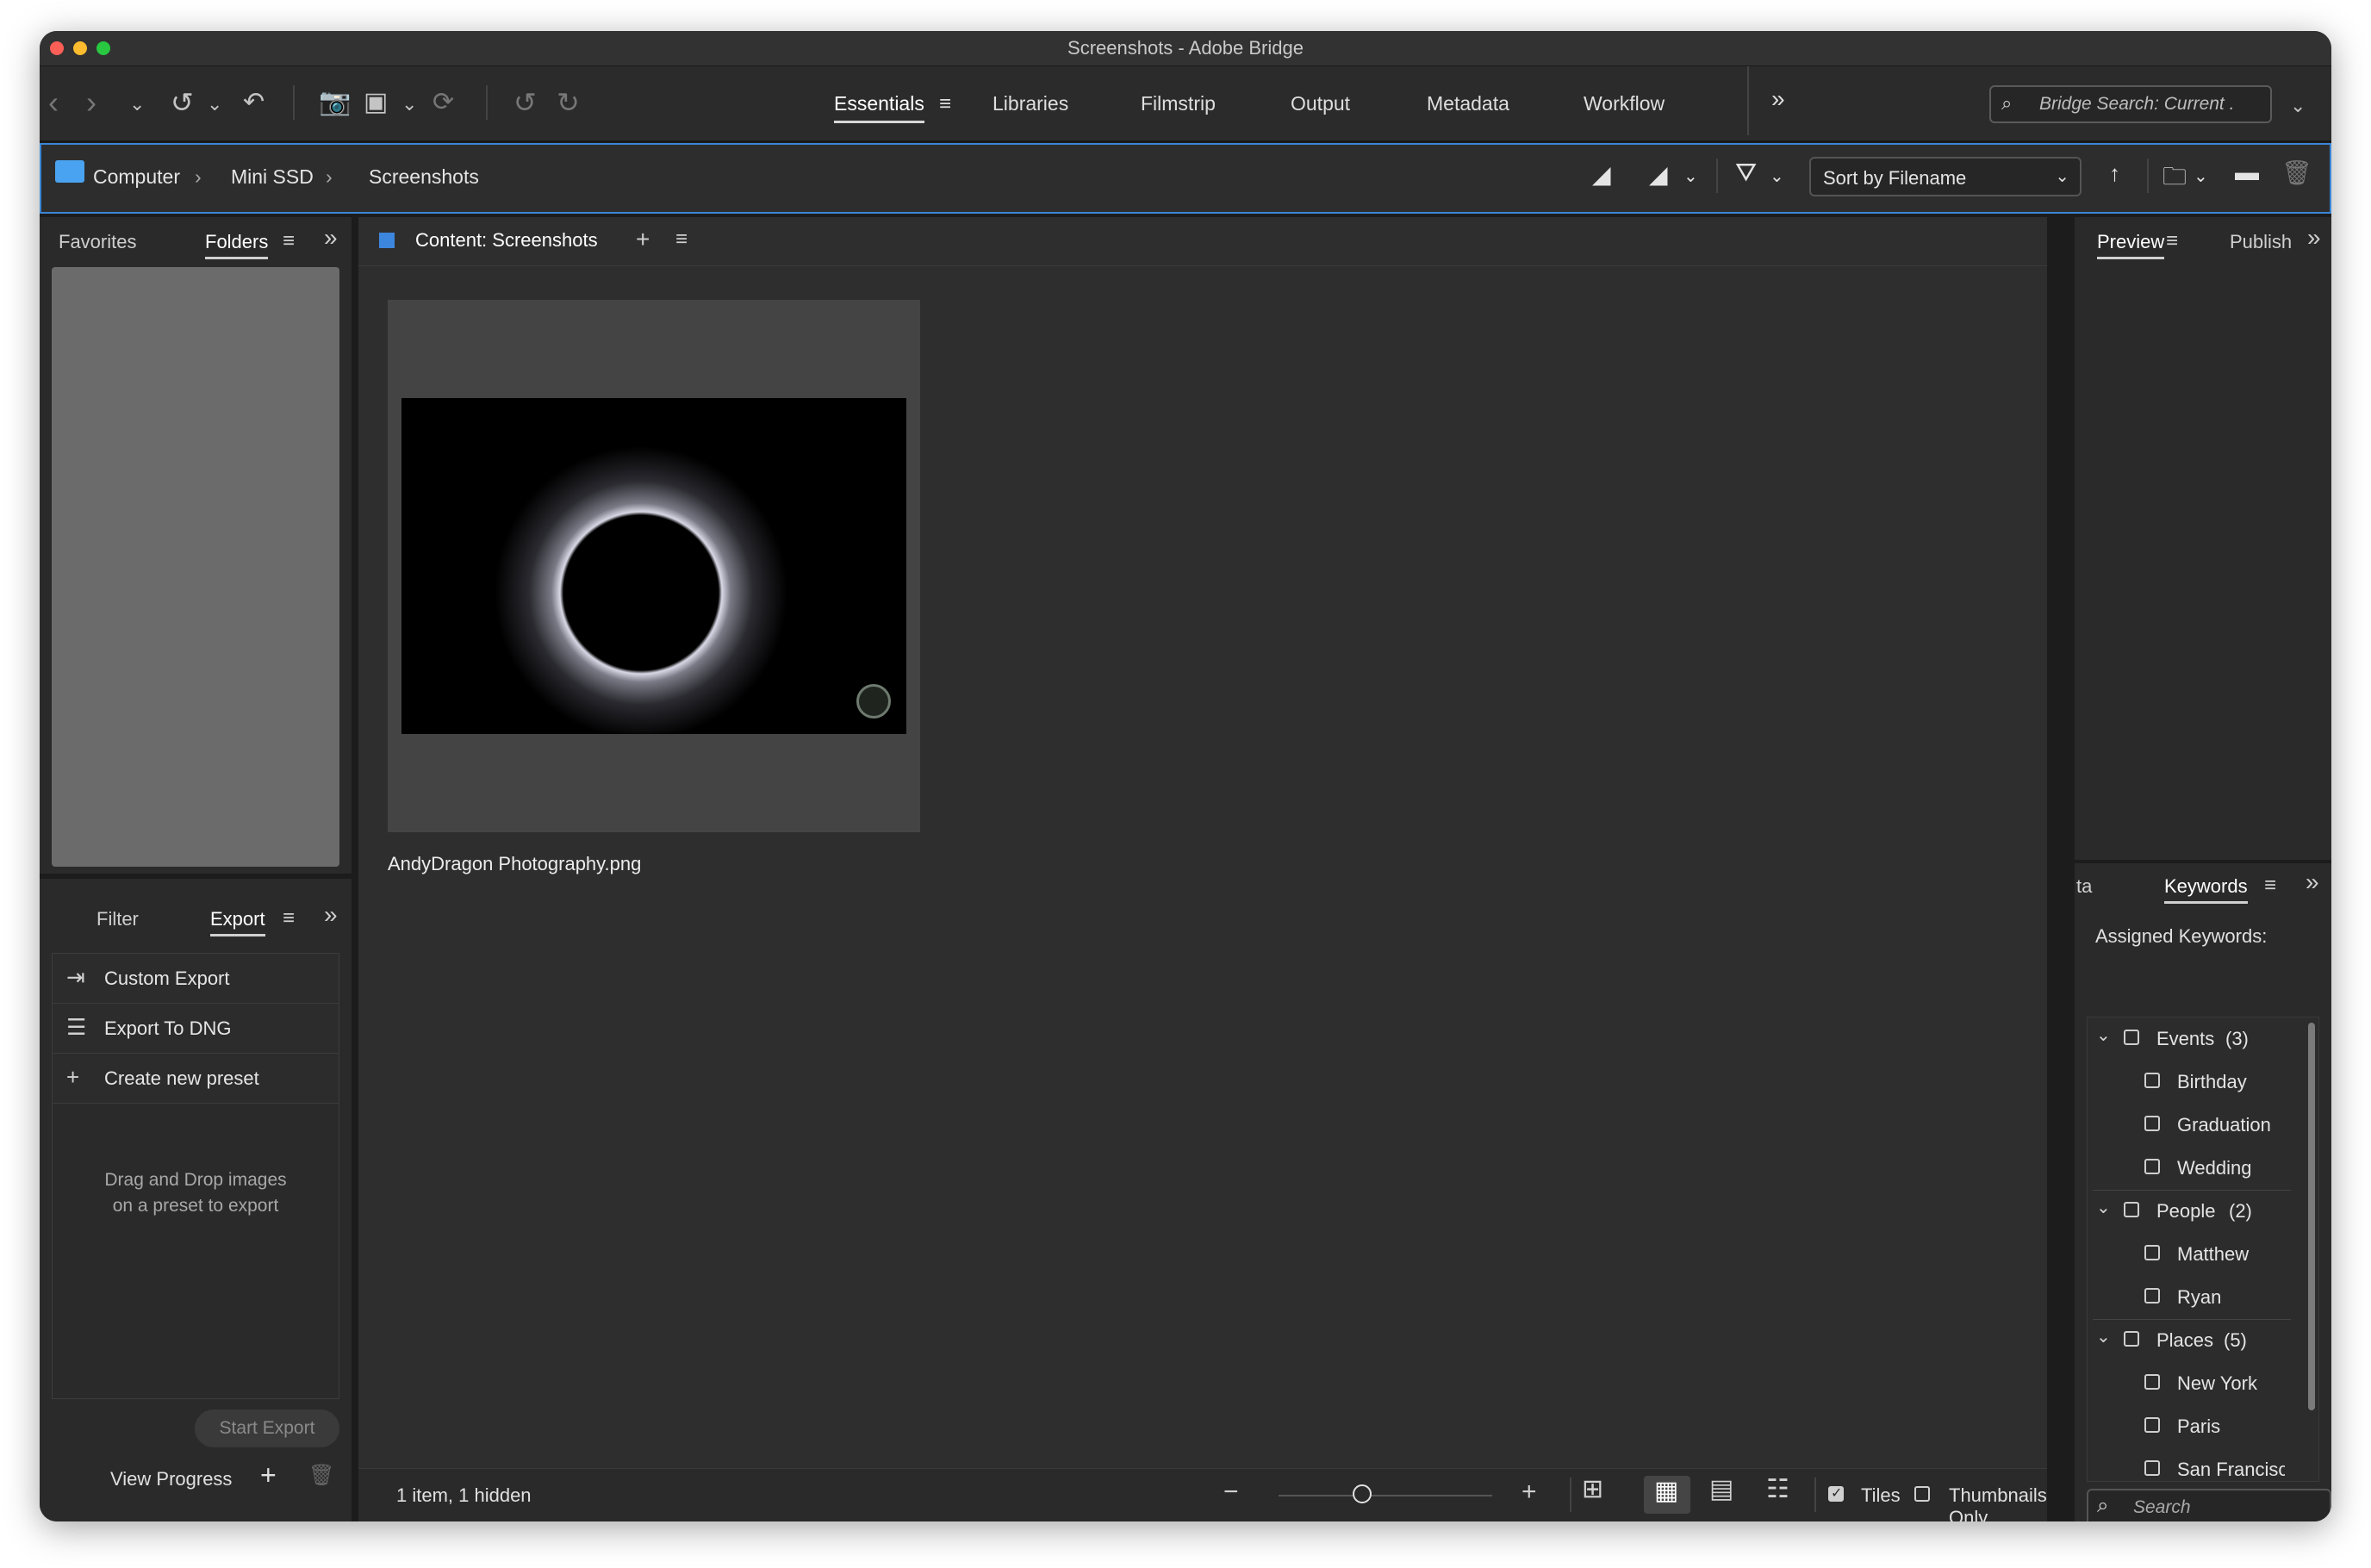  I want to click on more-workspaces-icon: », so click(1778, 99).